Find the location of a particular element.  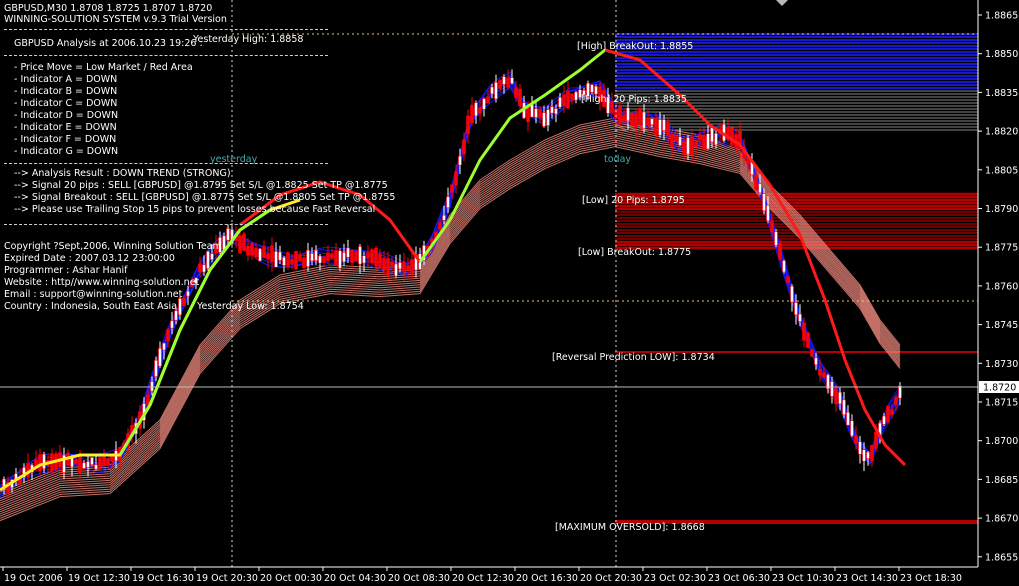

symbol-header: GBPUSD,M30 1.8708 1.8725 1.8707 1.8720 is located at coordinates (108, 8).